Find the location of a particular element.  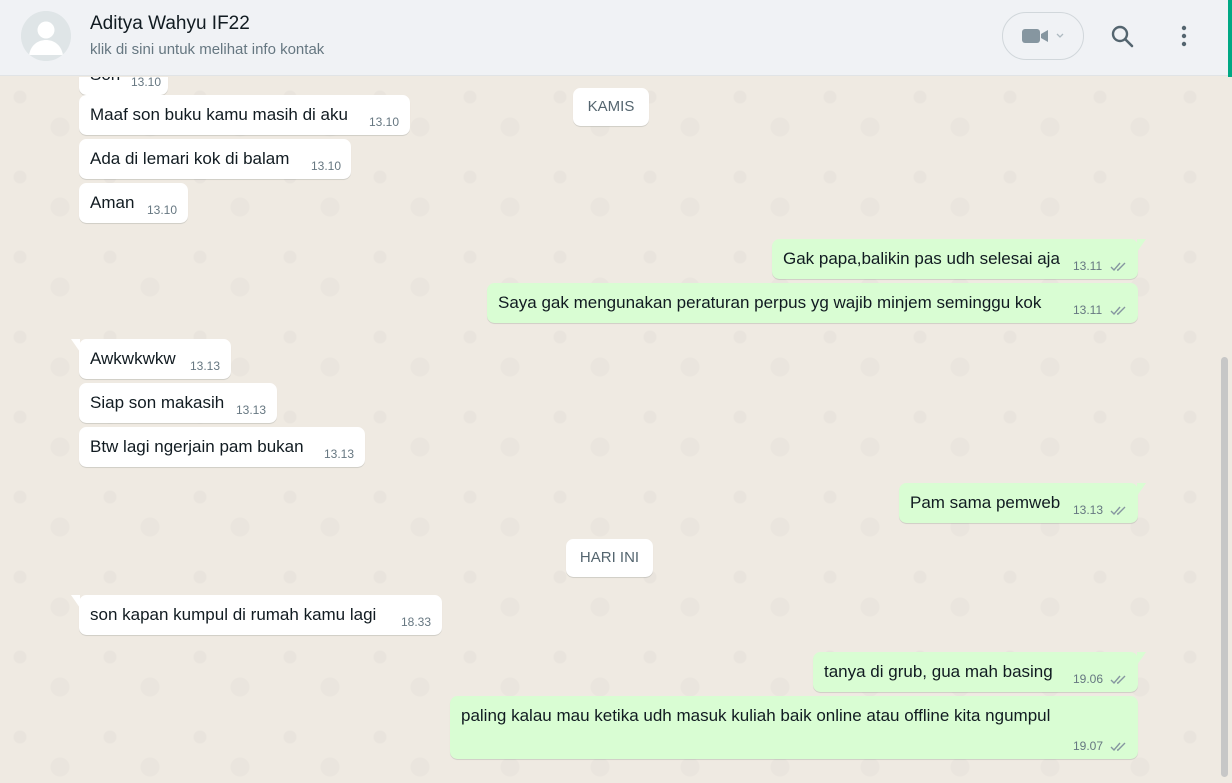

message-incoming: Aman 13.10 is located at coordinates (133, 203).